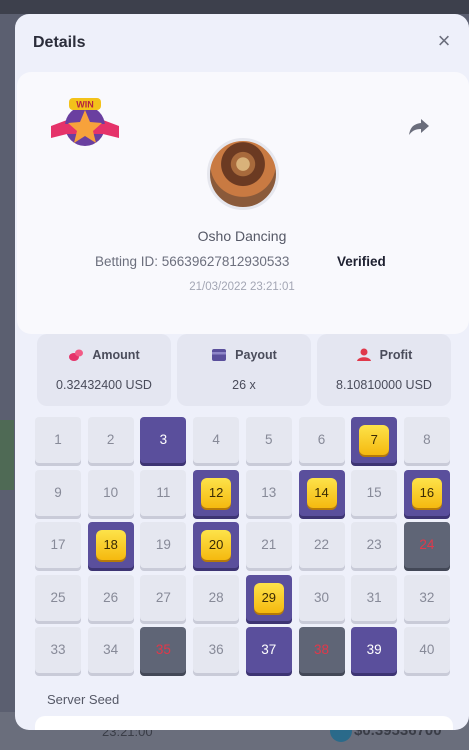 The image size is (469, 750). What do you see at coordinates (7, 455) in the screenshot?
I see `background-app-tab` at bounding box center [7, 455].